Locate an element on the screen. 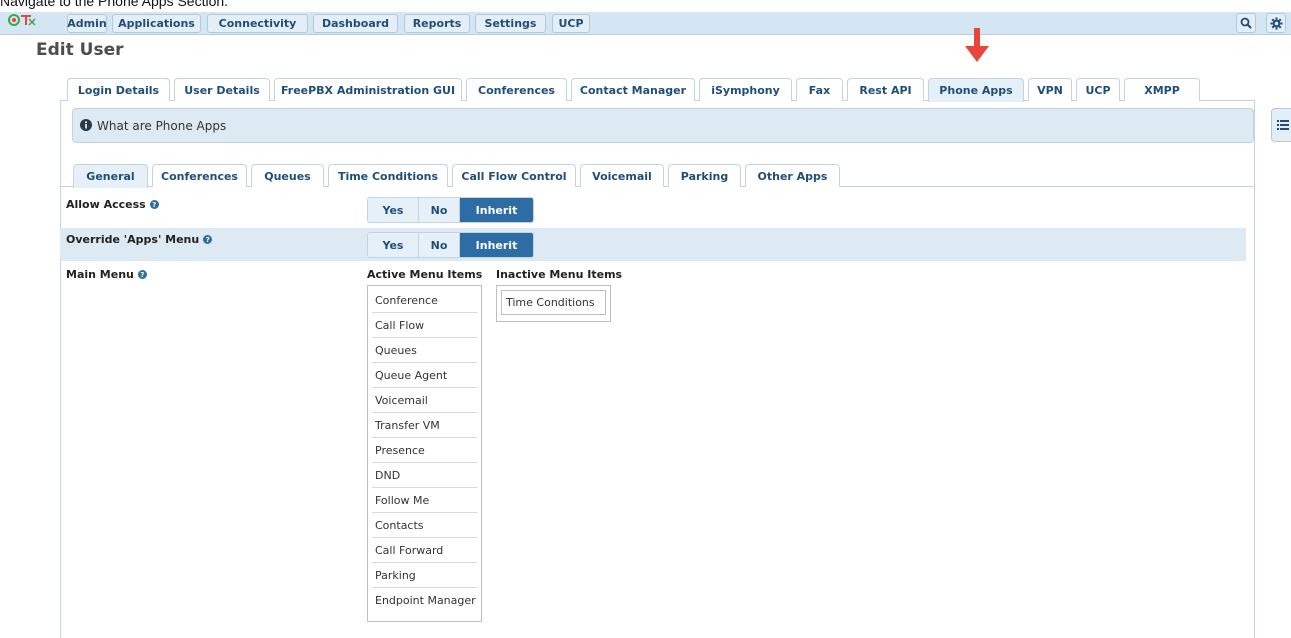  active-menu-item: Conference is located at coordinates (424, 300).